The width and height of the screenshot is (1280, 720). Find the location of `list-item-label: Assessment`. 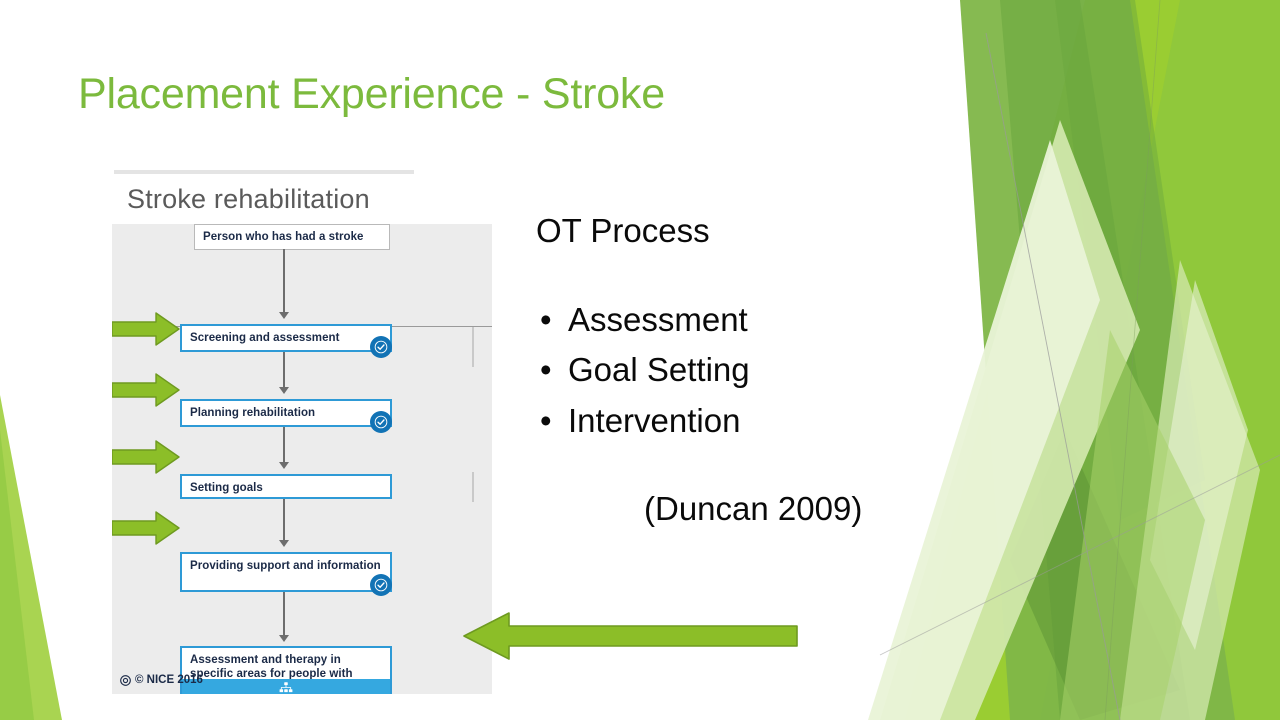

list-item-label: Assessment is located at coordinates (658, 320).